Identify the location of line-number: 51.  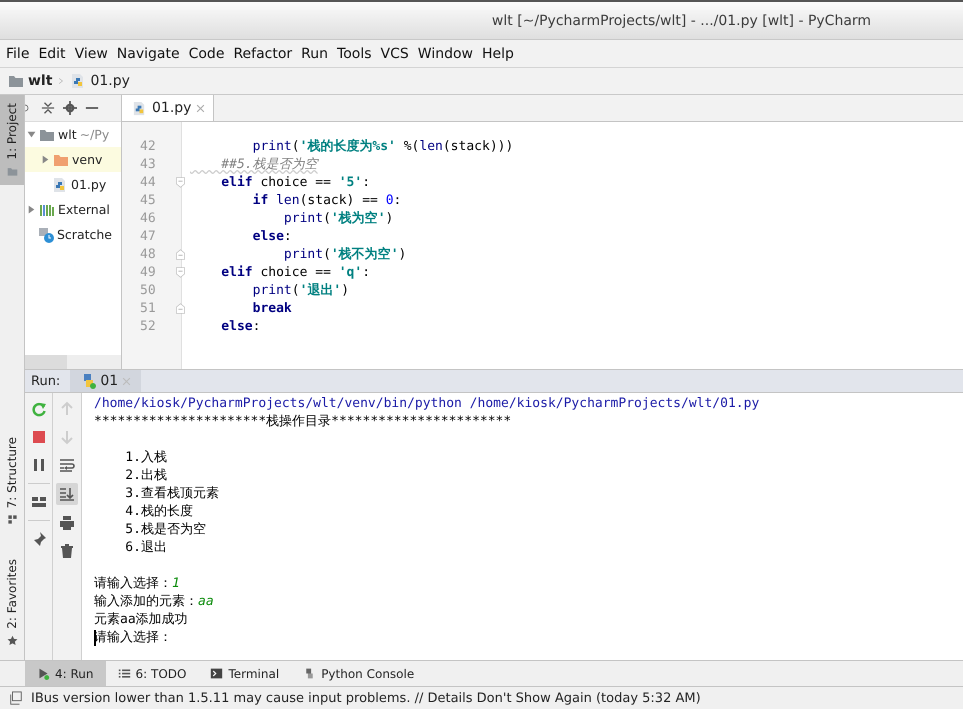
(148, 309).